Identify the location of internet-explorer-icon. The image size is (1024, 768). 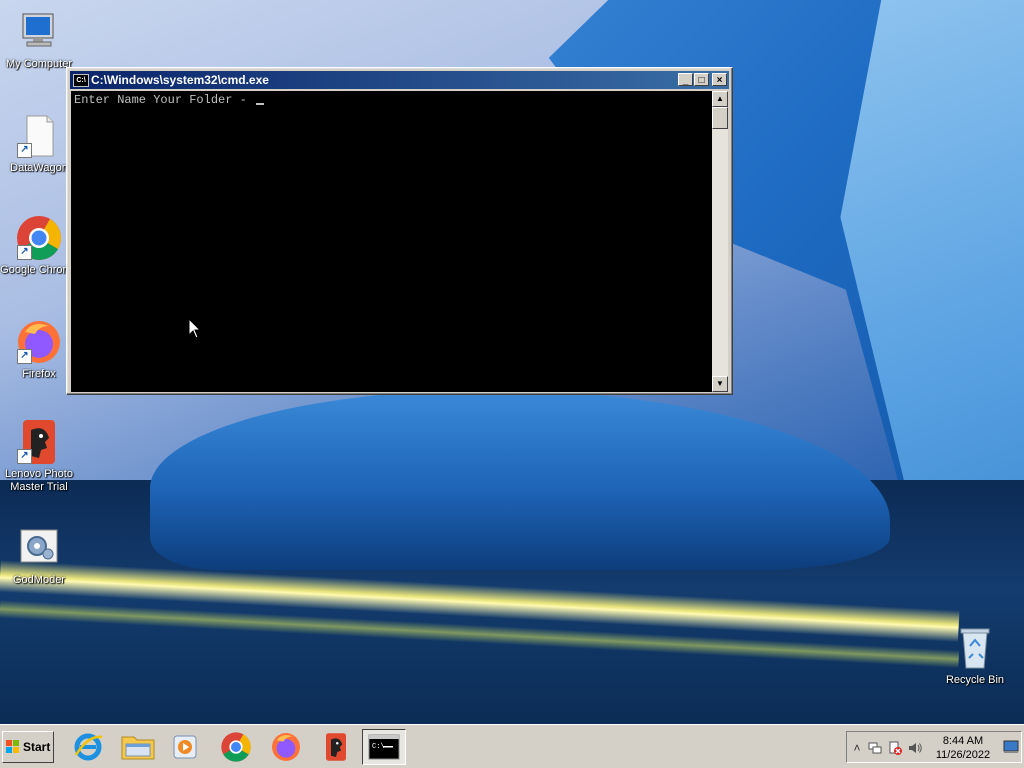
(88, 747).